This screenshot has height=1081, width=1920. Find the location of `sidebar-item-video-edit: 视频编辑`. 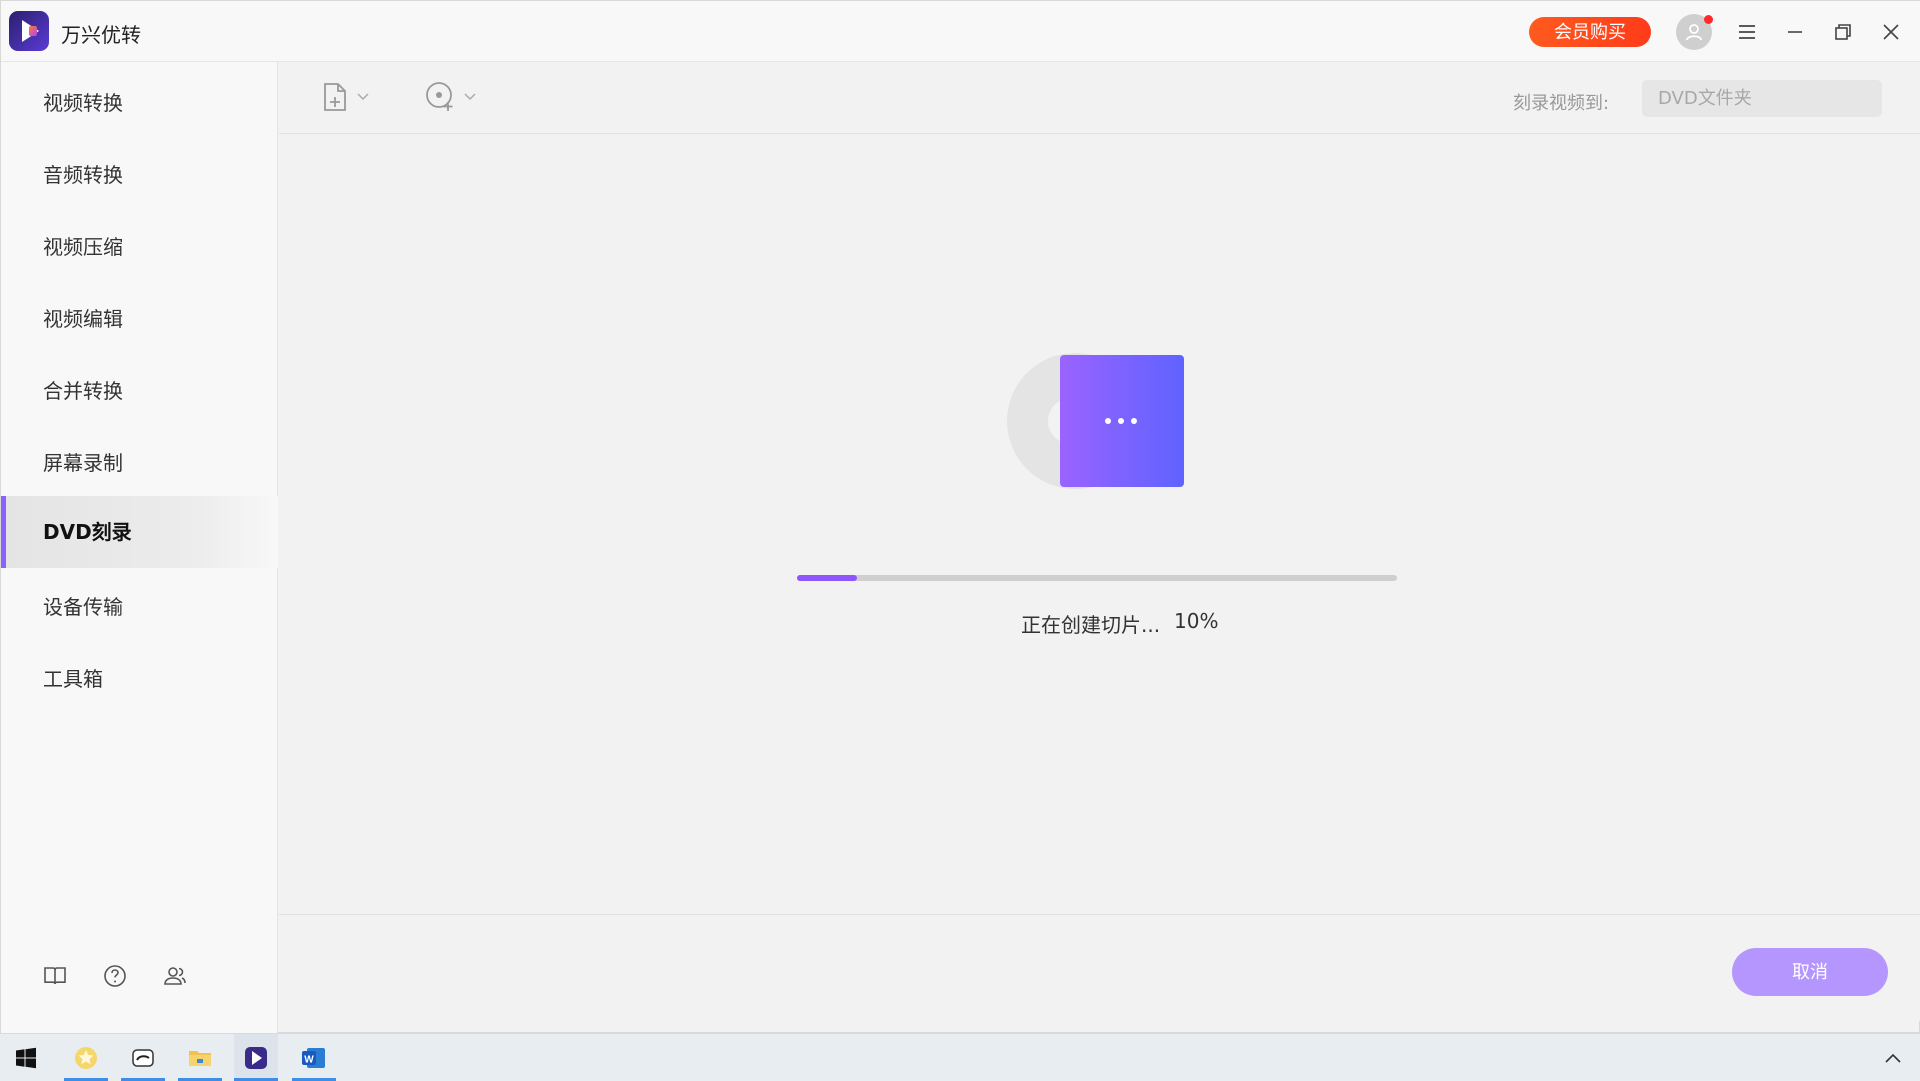

sidebar-item-video-edit: 视频编辑 is located at coordinates (139, 319).